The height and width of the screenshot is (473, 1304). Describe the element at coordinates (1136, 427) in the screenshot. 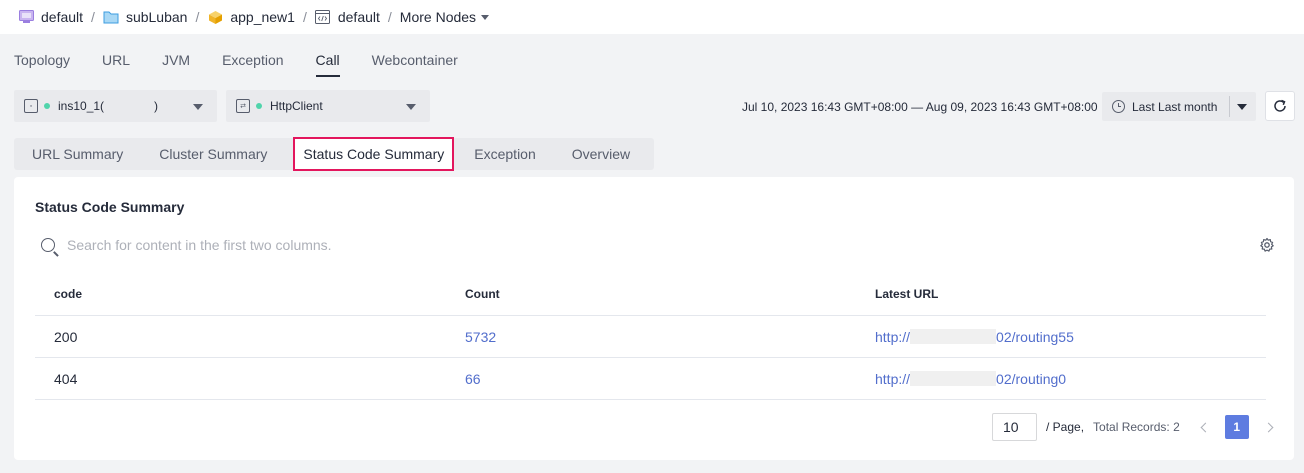

I see `total-records: Total Records: 2` at that location.